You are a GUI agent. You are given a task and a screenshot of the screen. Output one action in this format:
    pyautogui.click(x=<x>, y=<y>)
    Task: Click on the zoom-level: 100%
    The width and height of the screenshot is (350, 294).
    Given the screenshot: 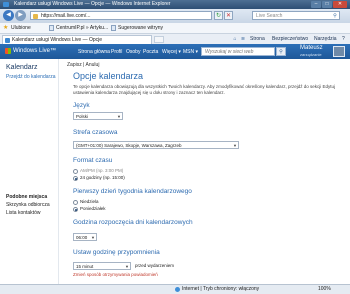 What is the action you would take?
    pyautogui.click(x=324, y=289)
    